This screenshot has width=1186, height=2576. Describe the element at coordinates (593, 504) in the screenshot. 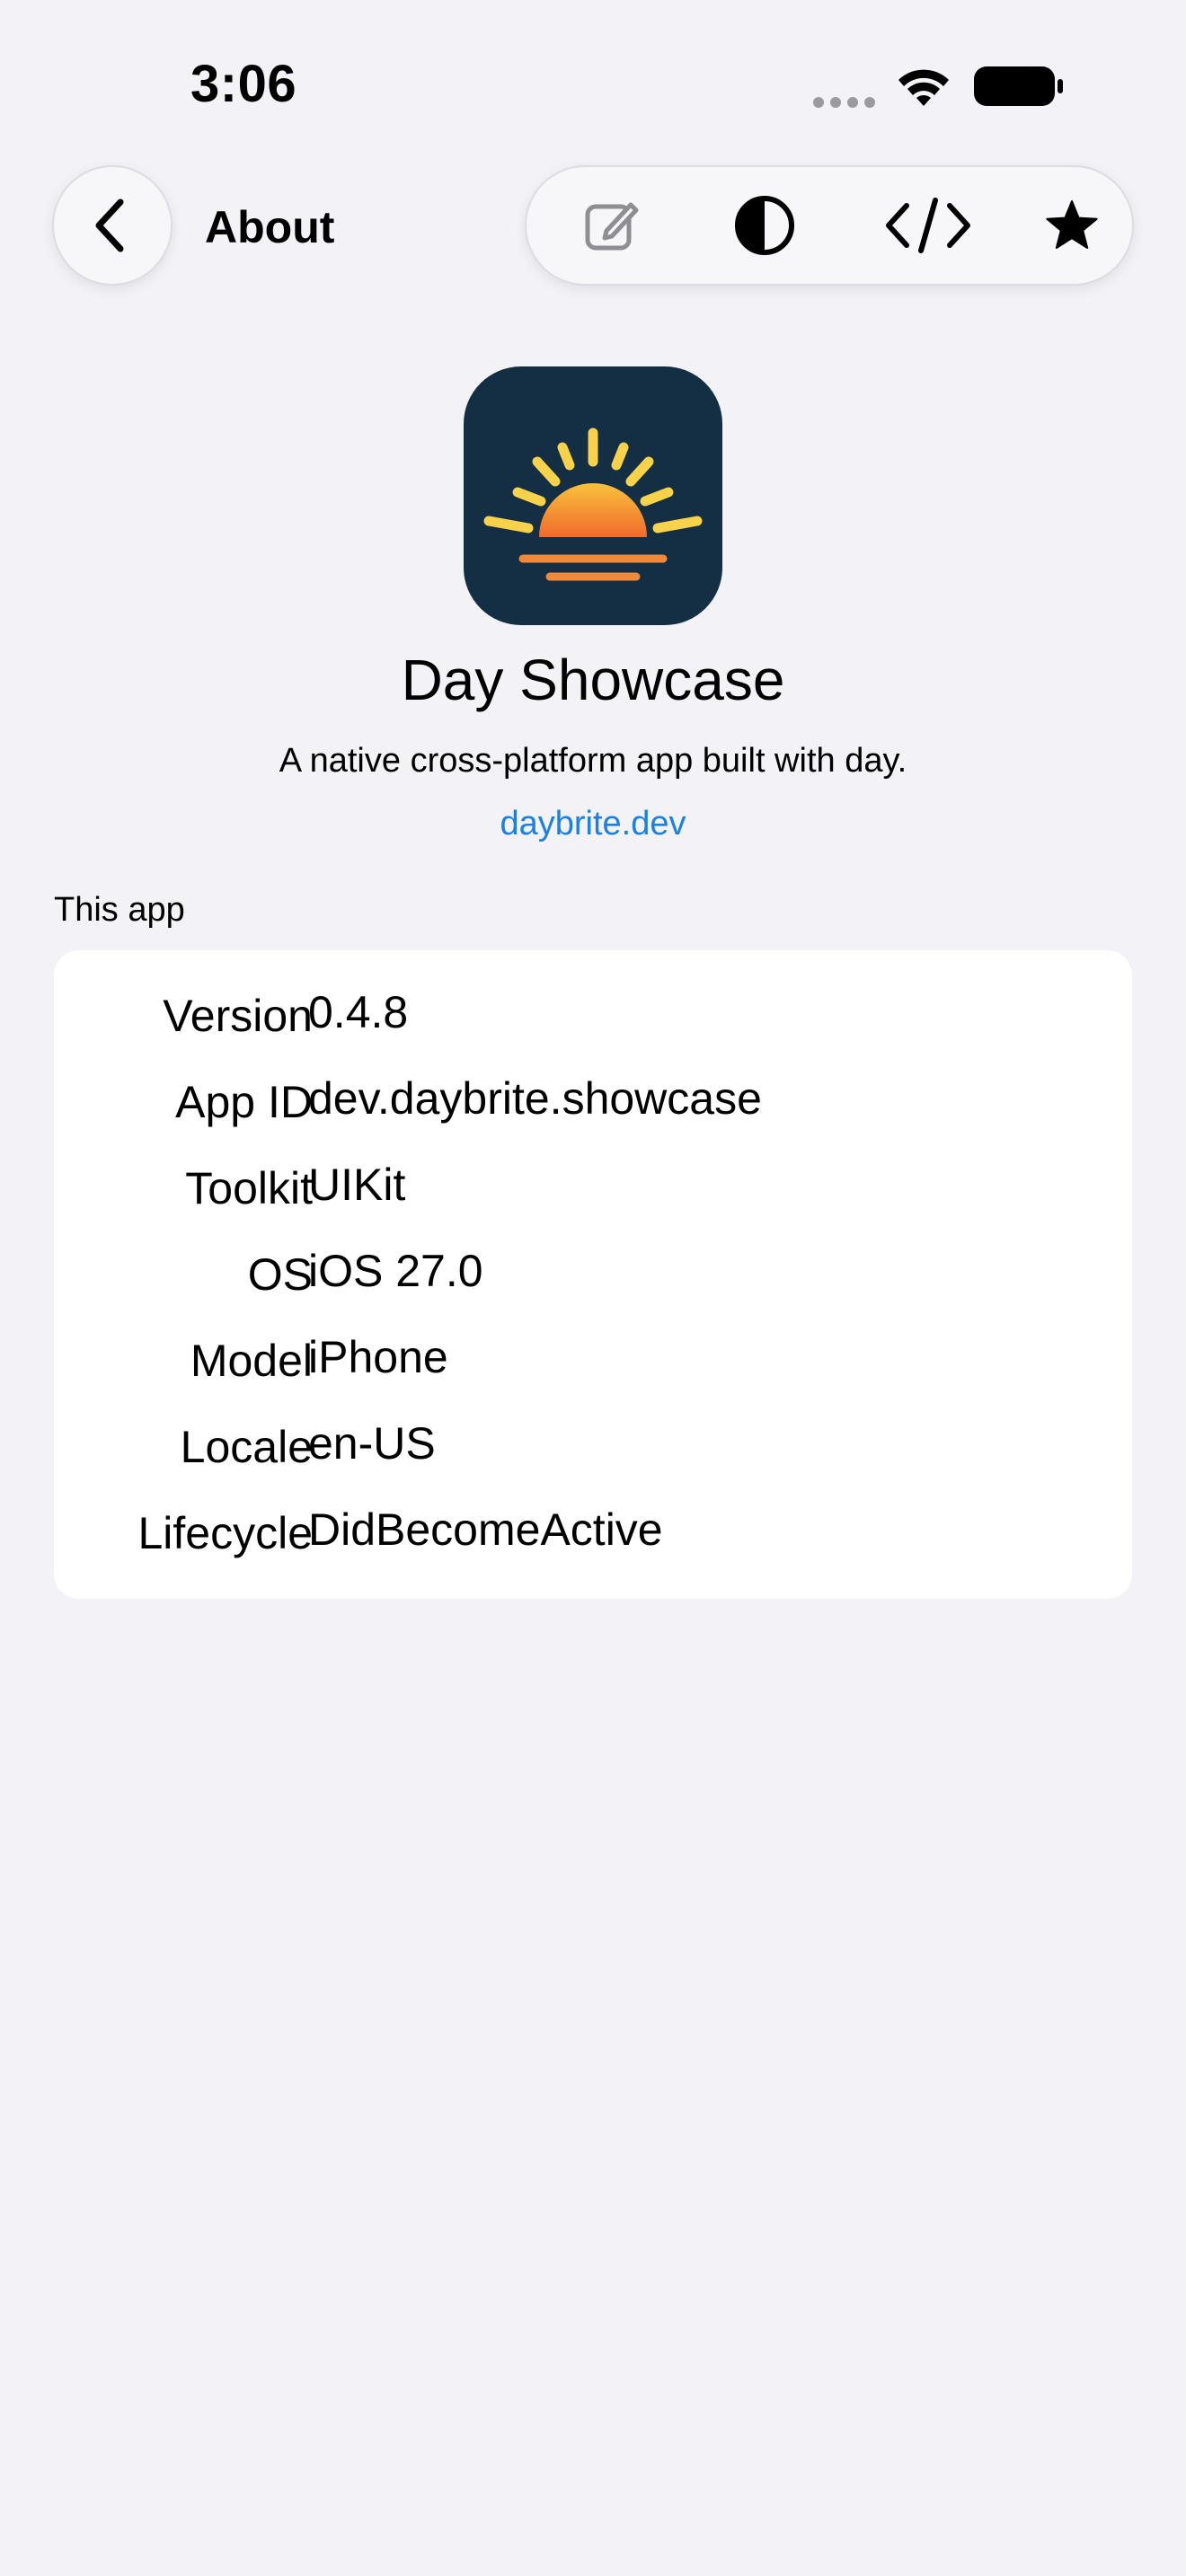

I see `sunrise-logo` at that location.